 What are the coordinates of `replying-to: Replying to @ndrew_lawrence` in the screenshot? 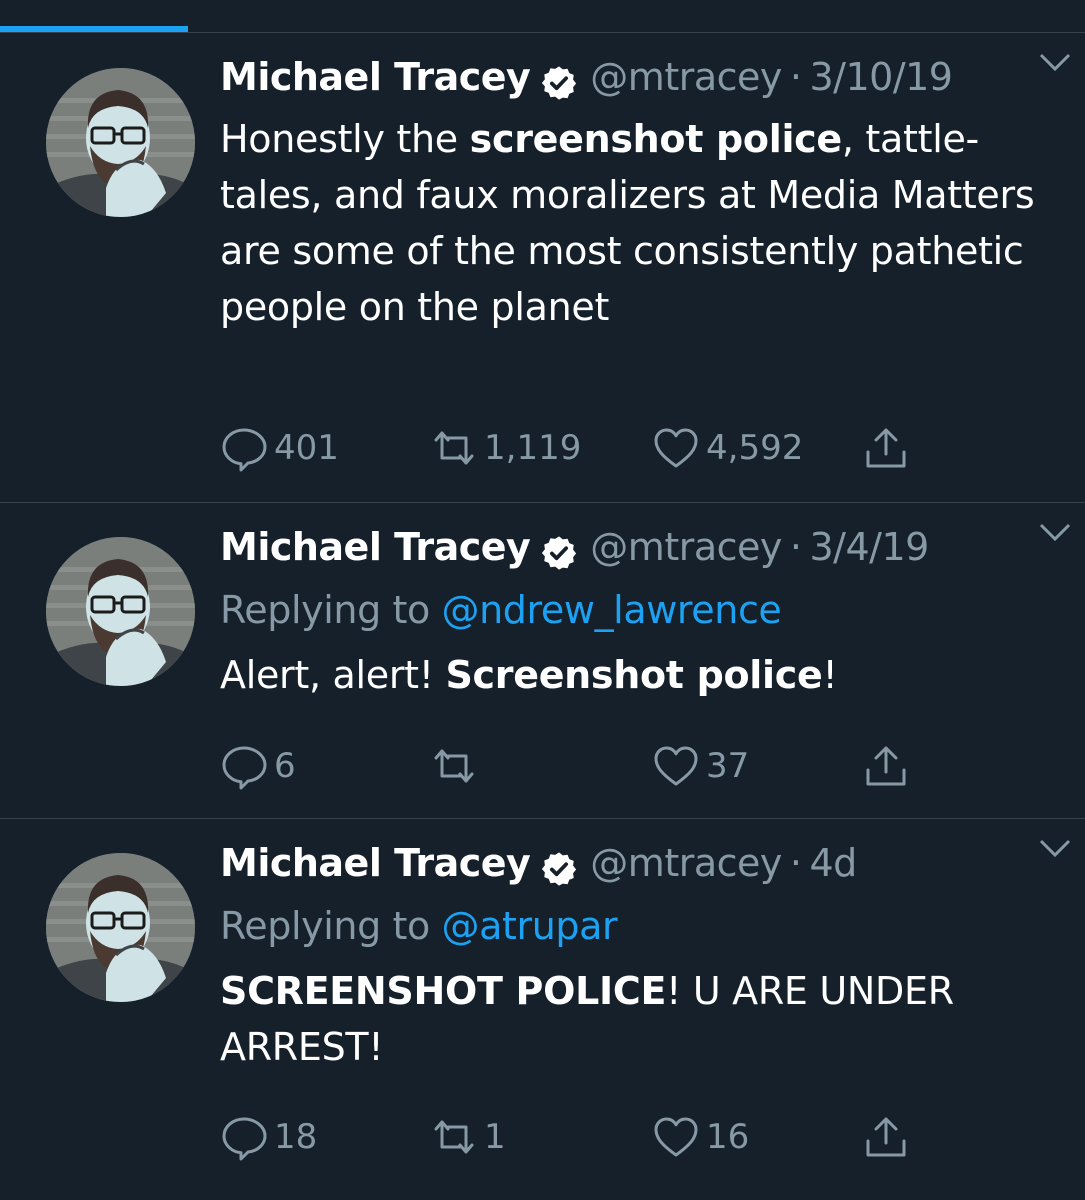 It's located at (635, 610).